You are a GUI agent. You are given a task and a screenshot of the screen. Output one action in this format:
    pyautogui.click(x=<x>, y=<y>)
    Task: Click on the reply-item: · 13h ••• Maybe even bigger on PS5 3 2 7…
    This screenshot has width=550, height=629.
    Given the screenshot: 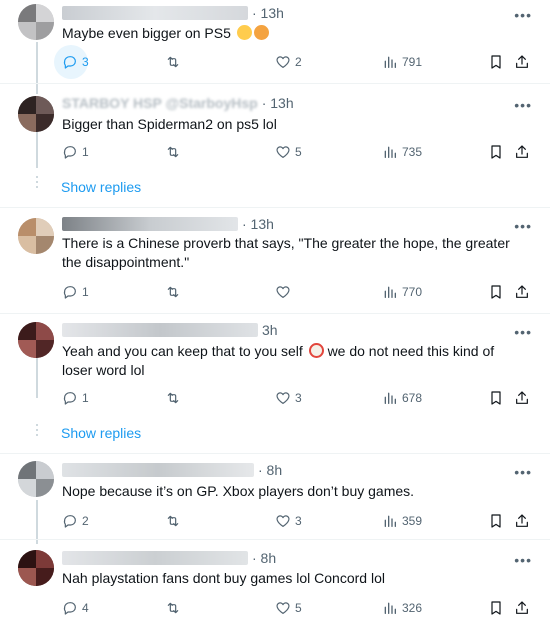 What is the action you would take?
    pyautogui.click(x=275, y=42)
    